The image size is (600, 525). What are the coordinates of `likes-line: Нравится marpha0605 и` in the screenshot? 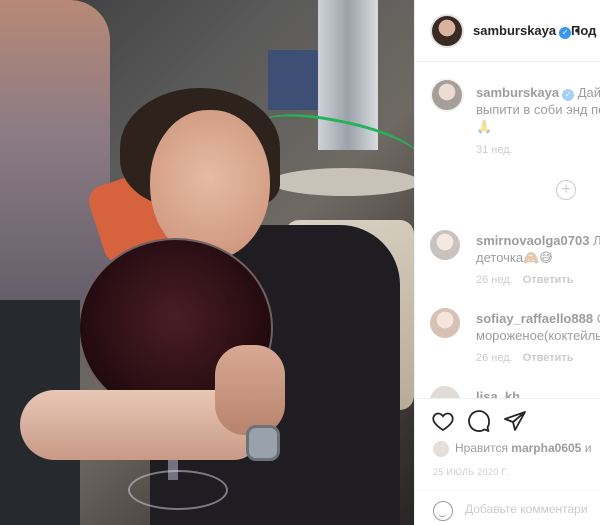 It's located at (512, 449).